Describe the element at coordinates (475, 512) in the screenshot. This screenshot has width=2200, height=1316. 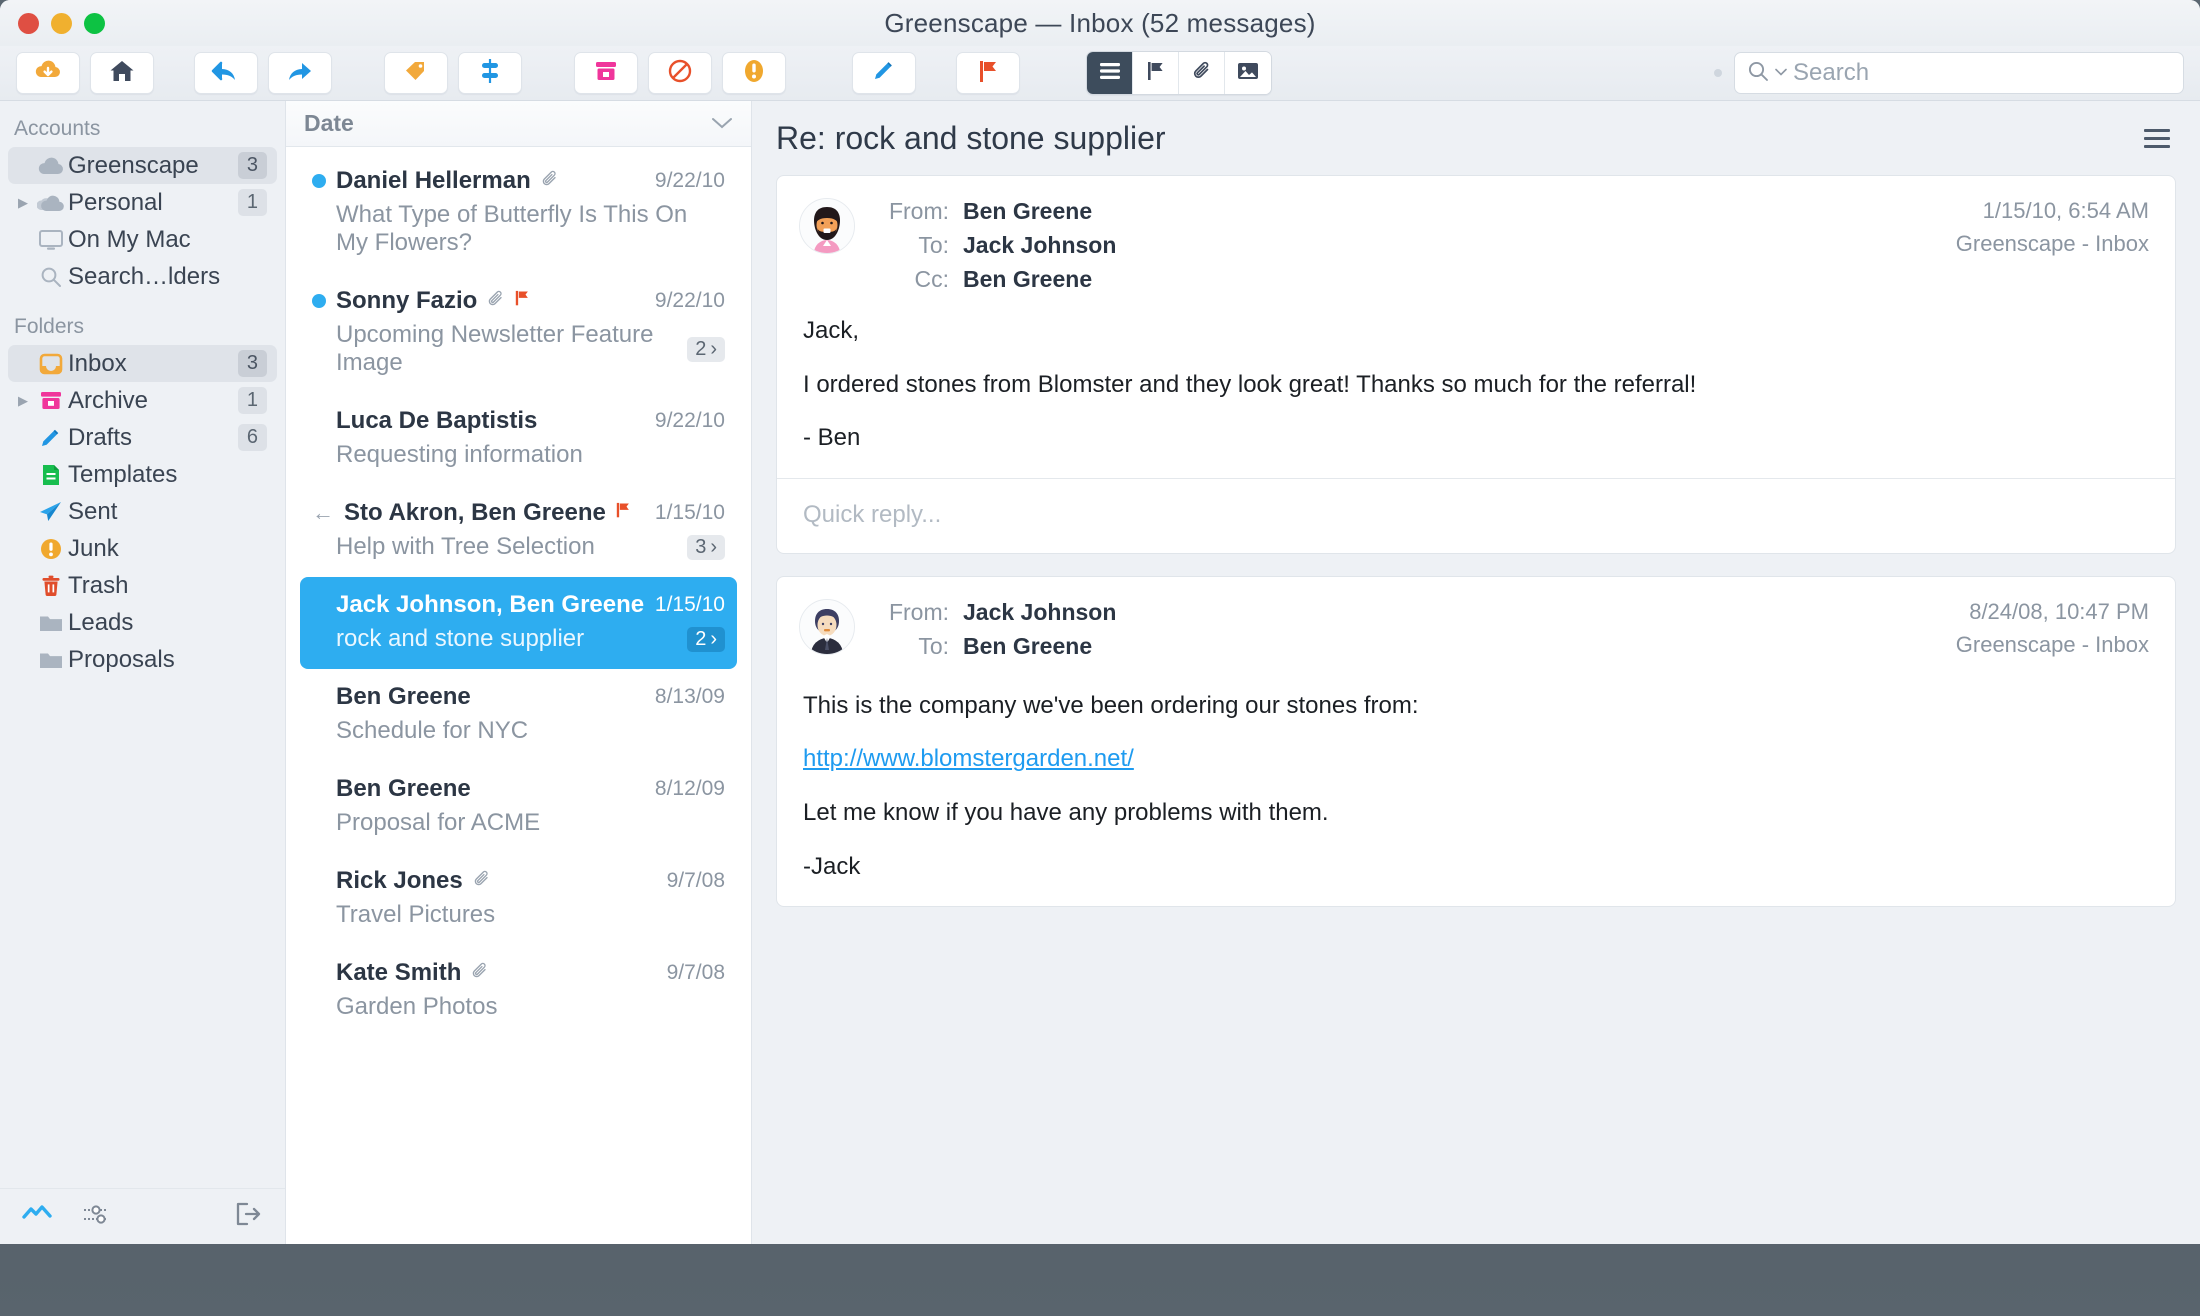
I see `message-sender: Sto Akron, Ben Greene` at that location.